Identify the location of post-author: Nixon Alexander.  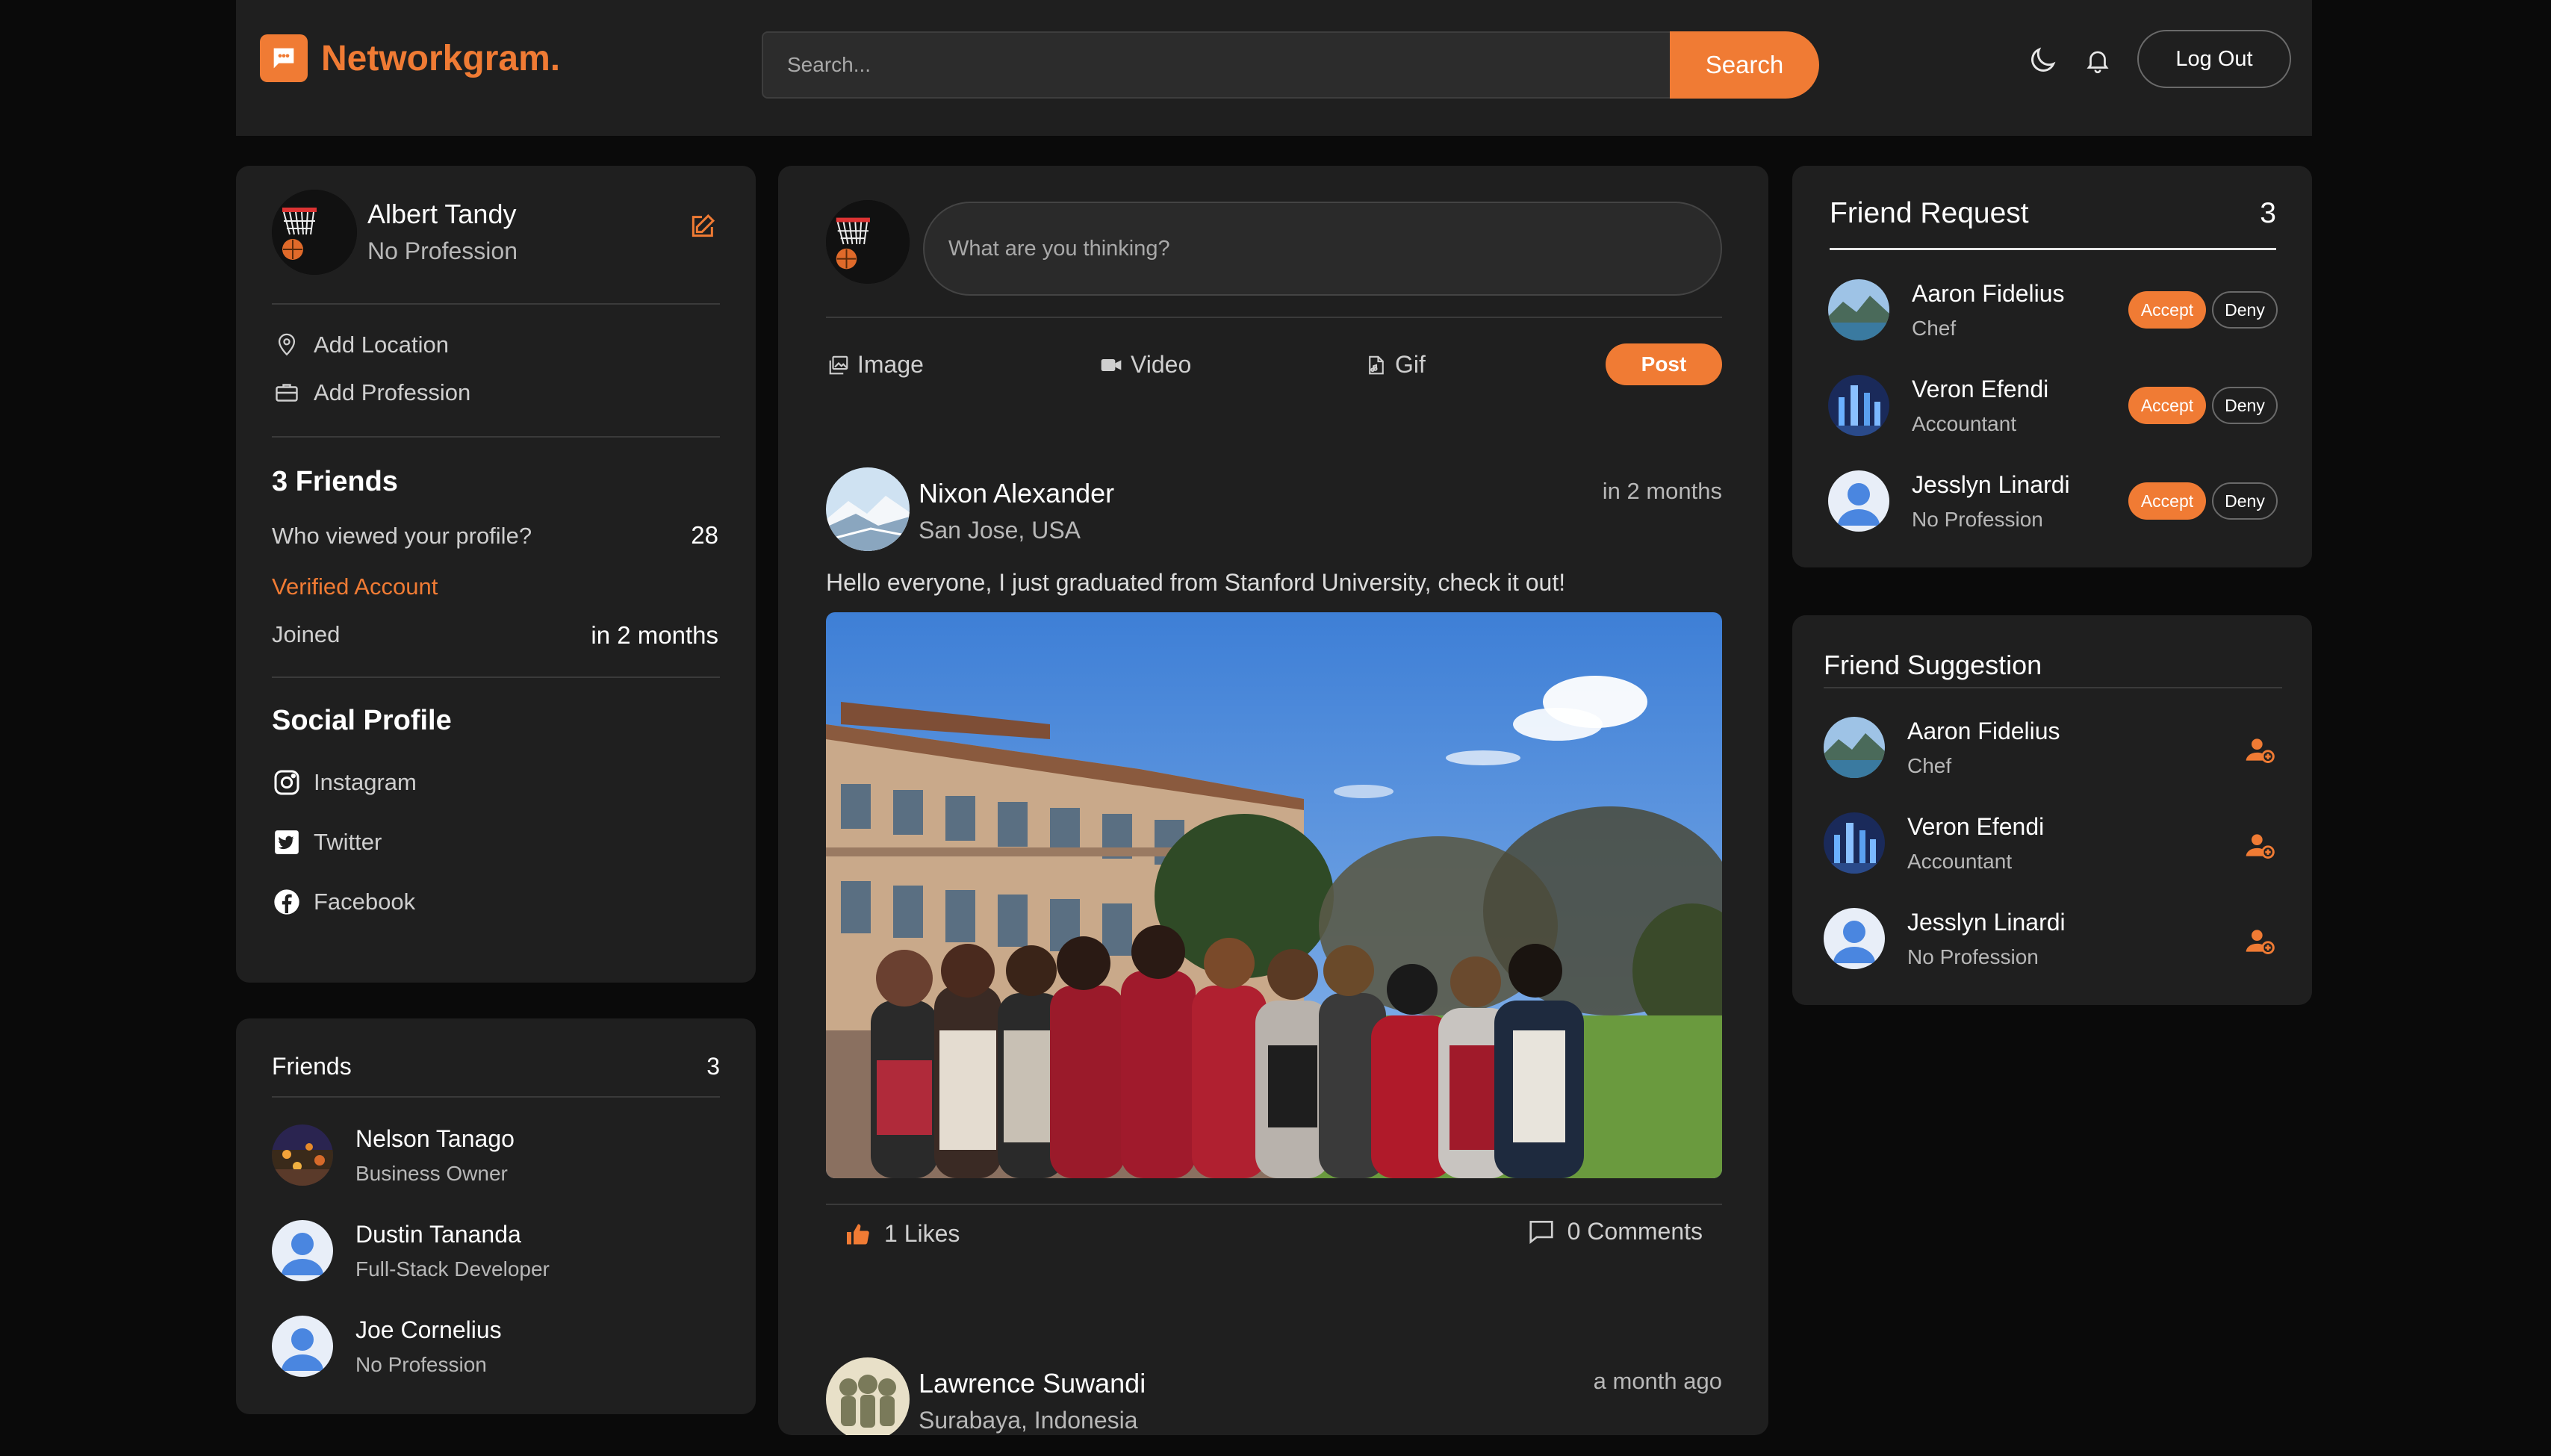
(1017, 493).